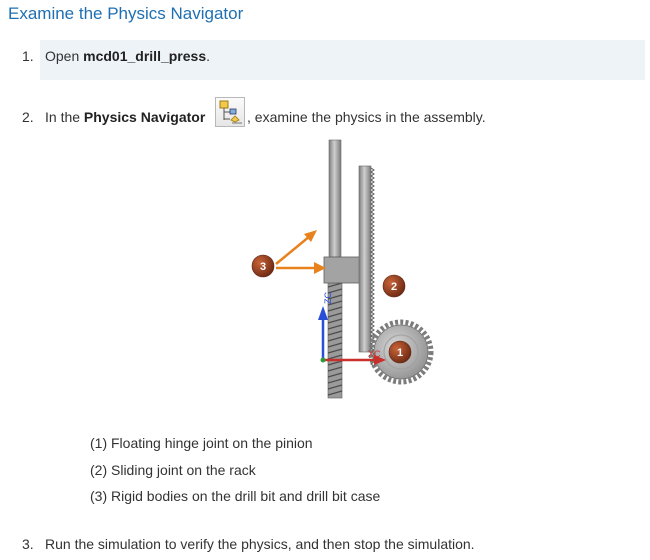 This screenshot has width=650, height=560. Describe the element at coordinates (335, 198) in the screenshot. I see `drill-shaft` at that location.